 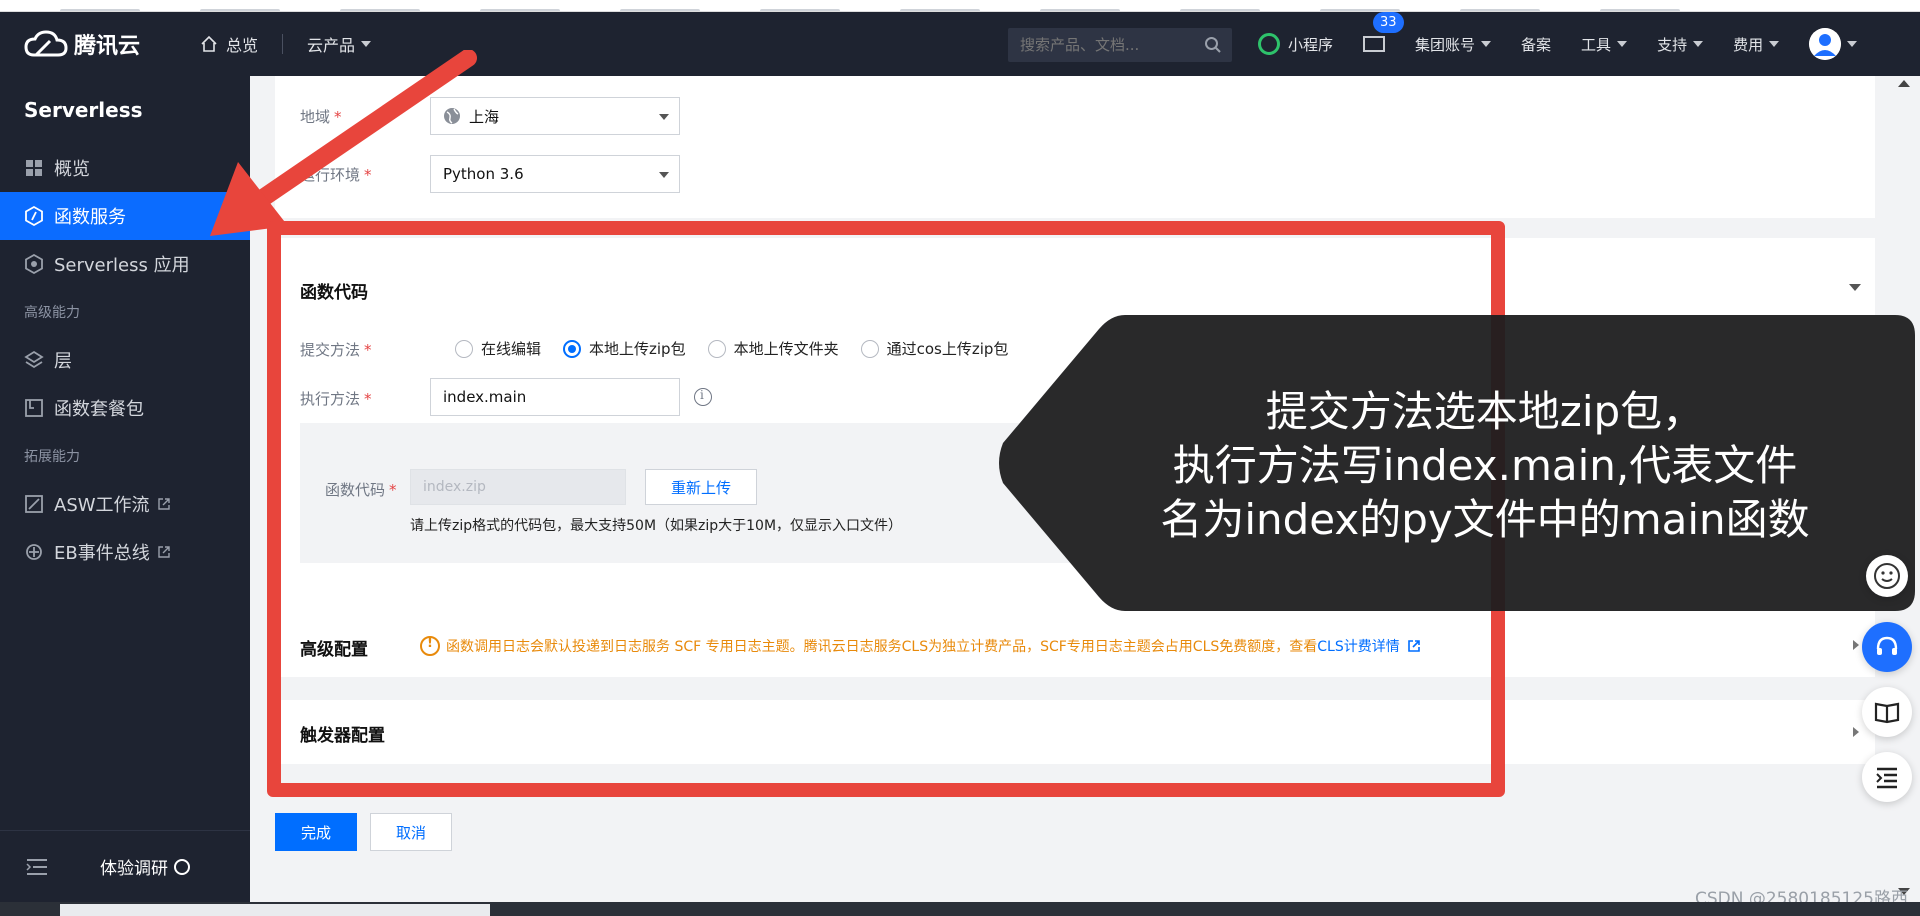 What do you see at coordinates (572, 348) in the screenshot?
I see `radio-circle-checked` at bounding box center [572, 348].